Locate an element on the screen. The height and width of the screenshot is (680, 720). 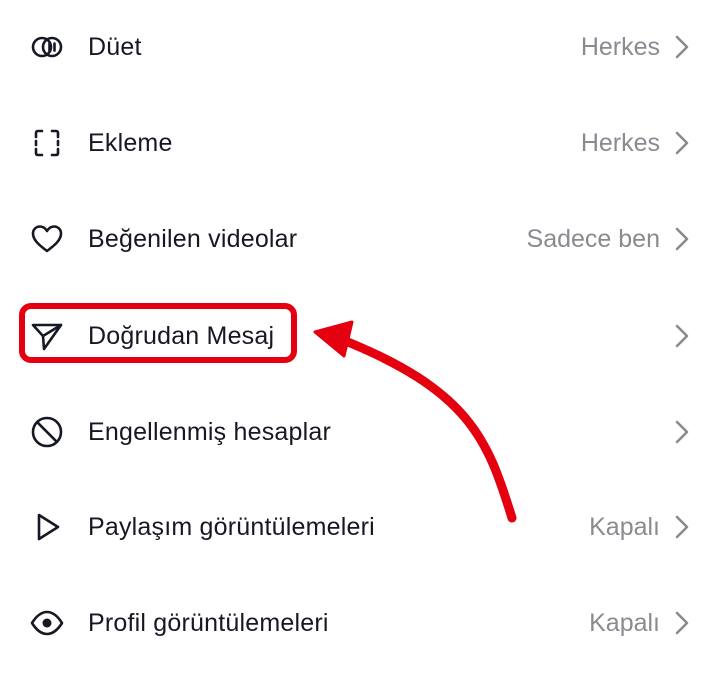
block-icon is located at coordinates (47, 432).